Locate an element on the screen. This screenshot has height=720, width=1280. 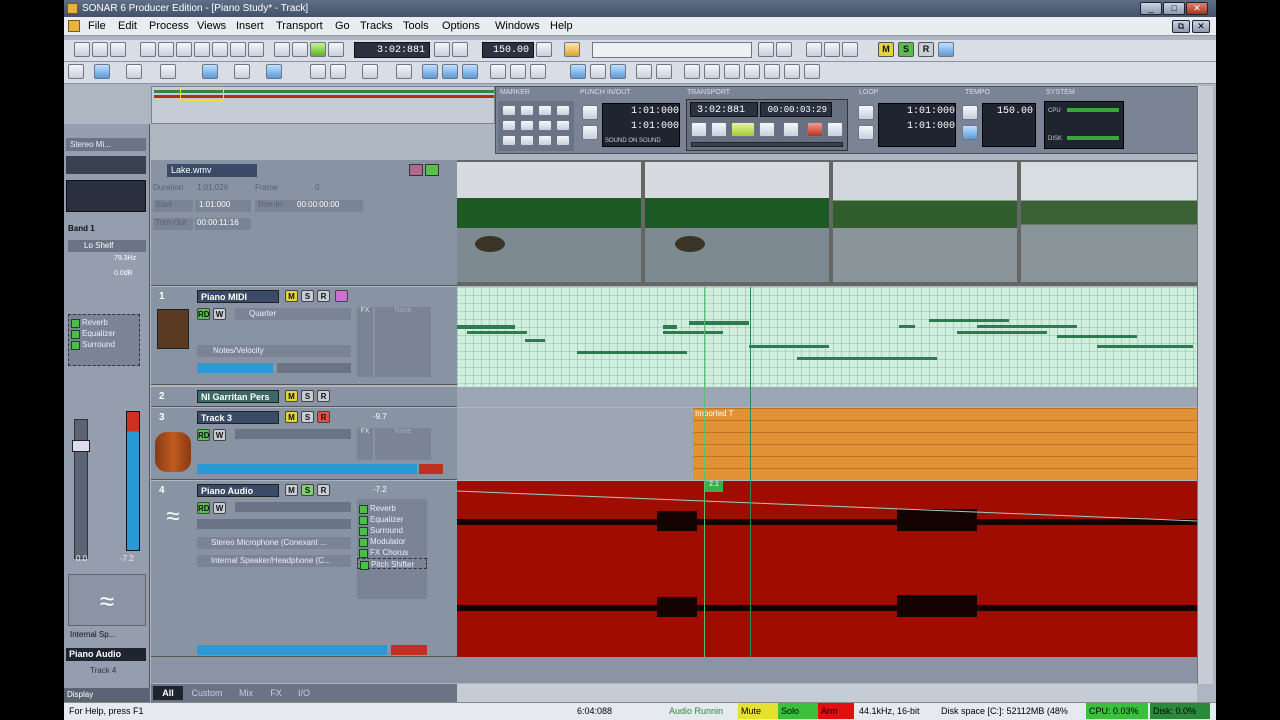
doc-restore-button: ⧉ is located at coordinates (1181, 26).